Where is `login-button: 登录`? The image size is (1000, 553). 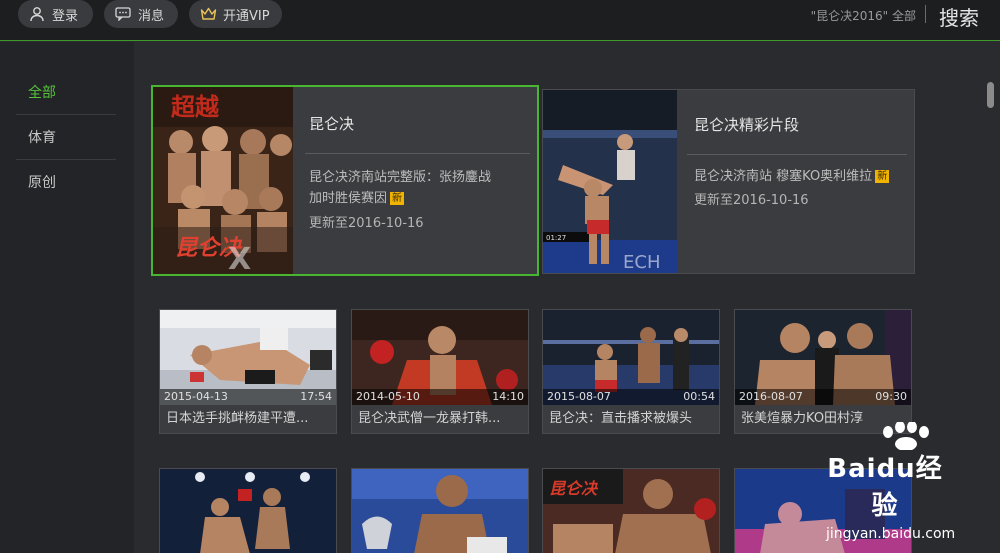
login-button: 登录 is located at coordinates (55, 14).